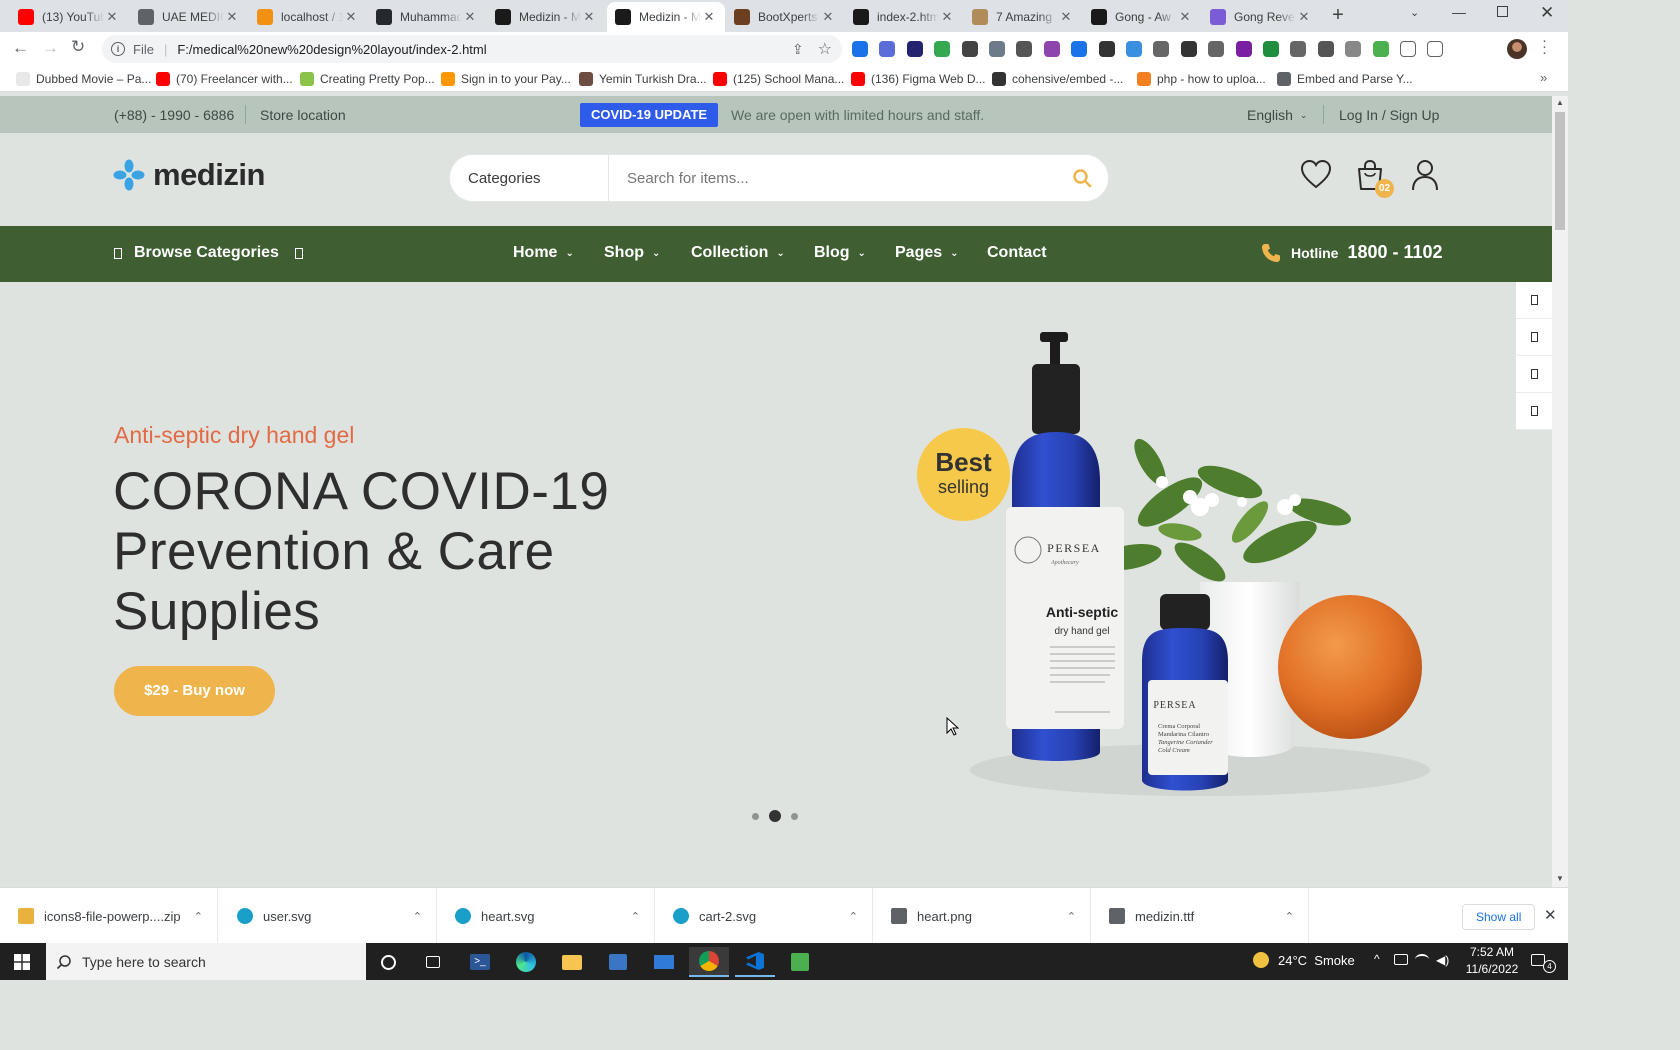  Describe the element at coordinates (1560, 491) in the screenshot. I see `page-scrollbar: ▲ ▼` at that location.